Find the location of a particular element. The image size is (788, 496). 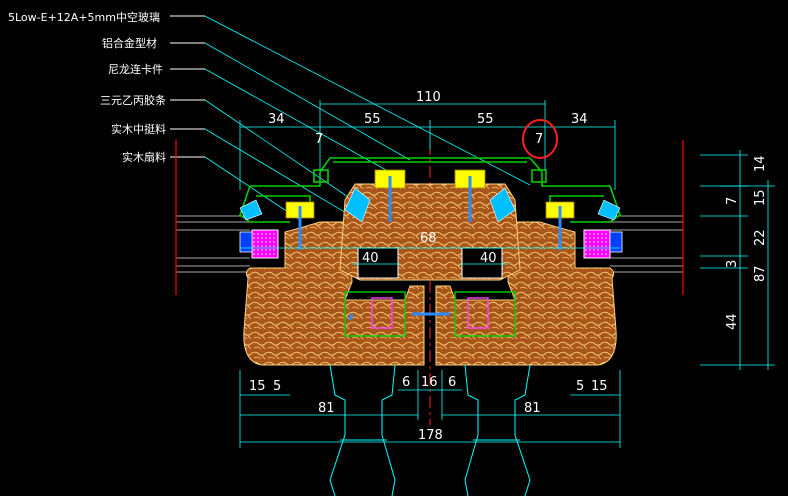

dim-left-15: 15 is located at coordinates (257, 386).